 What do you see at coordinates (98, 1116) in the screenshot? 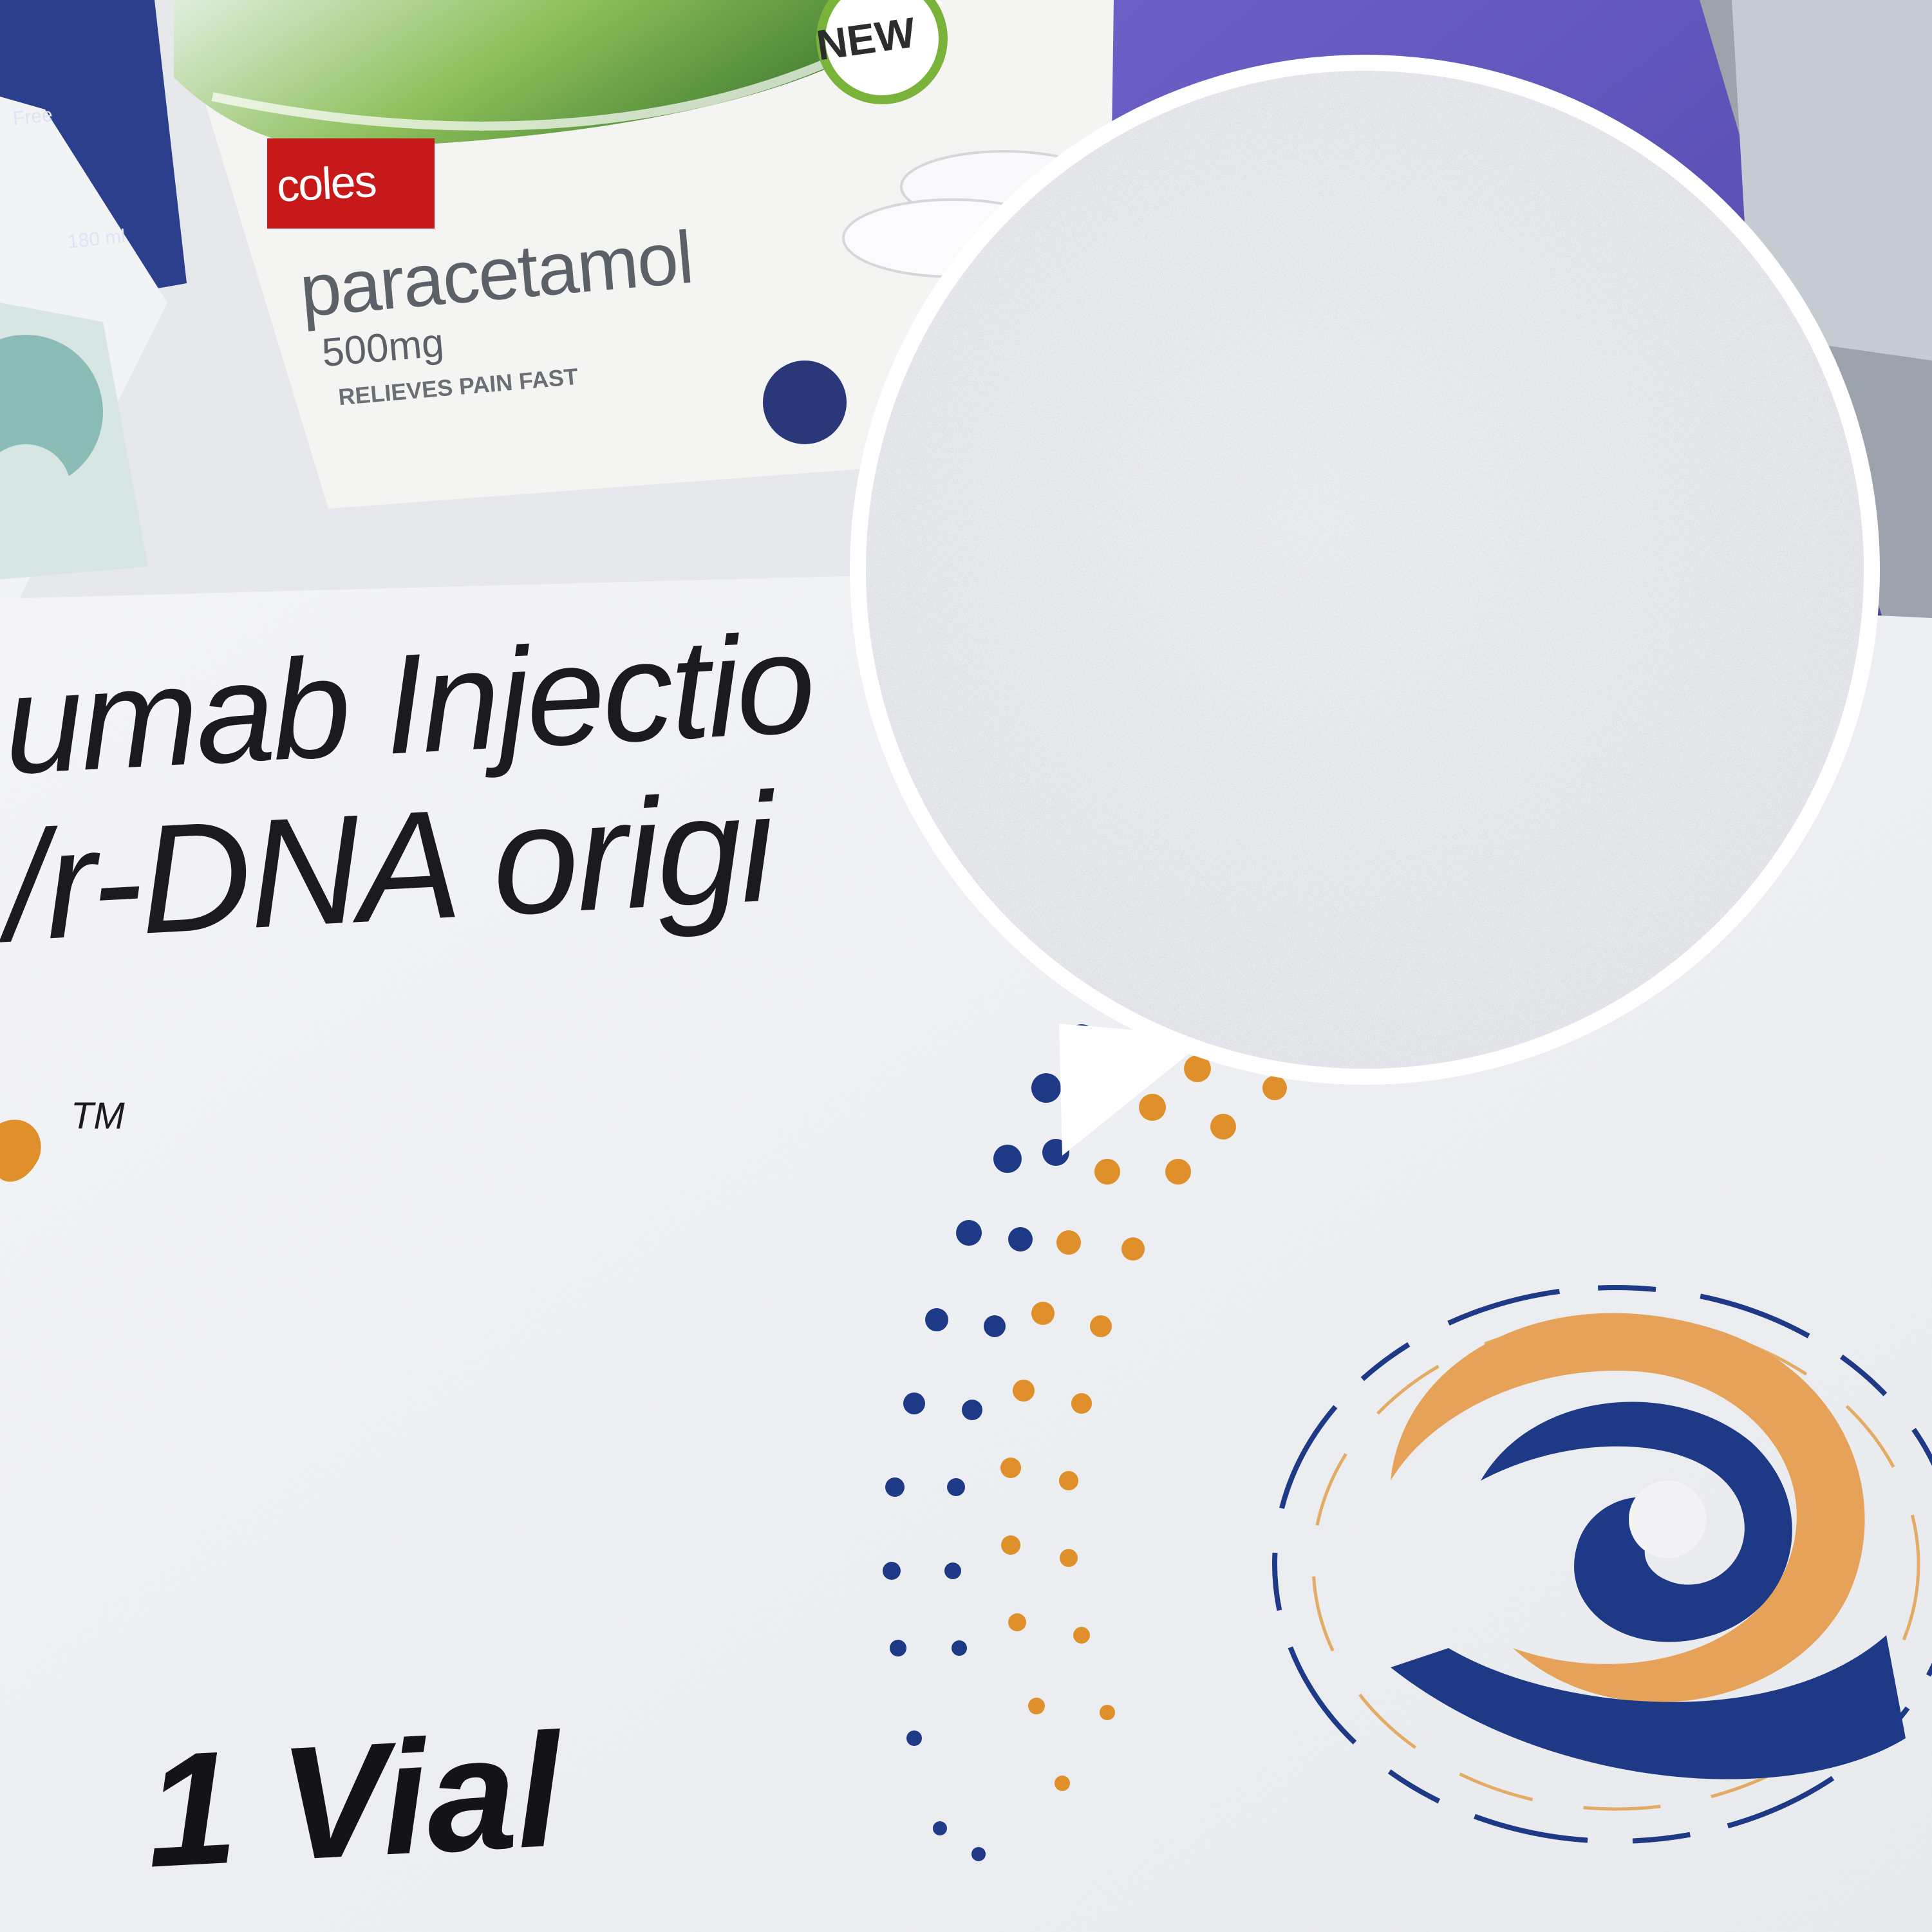
I see `trademark-mark: TM` at bounding box center [98, 1116].